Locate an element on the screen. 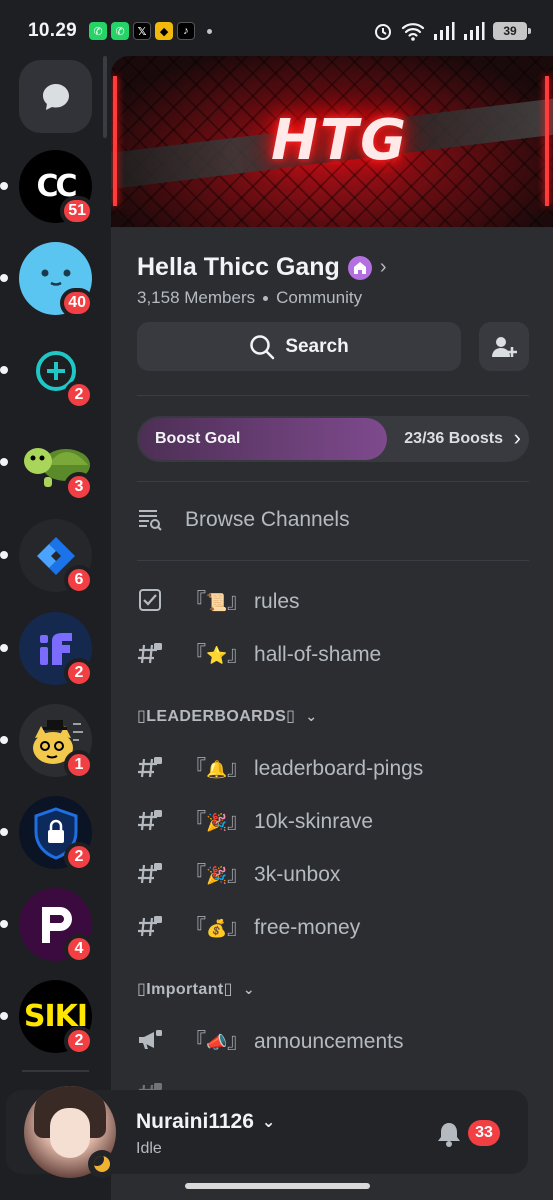  channel-emoji: 📜 is located at coordinates (217, 602).